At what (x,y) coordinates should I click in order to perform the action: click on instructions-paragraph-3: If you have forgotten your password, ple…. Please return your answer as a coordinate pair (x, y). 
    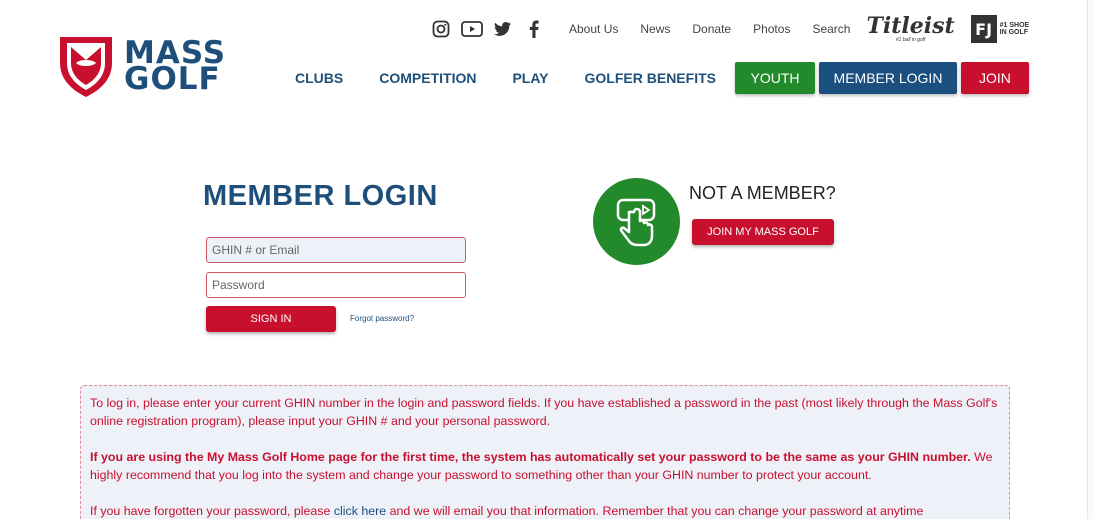
    Looking at the image, I should click on (545, 510).